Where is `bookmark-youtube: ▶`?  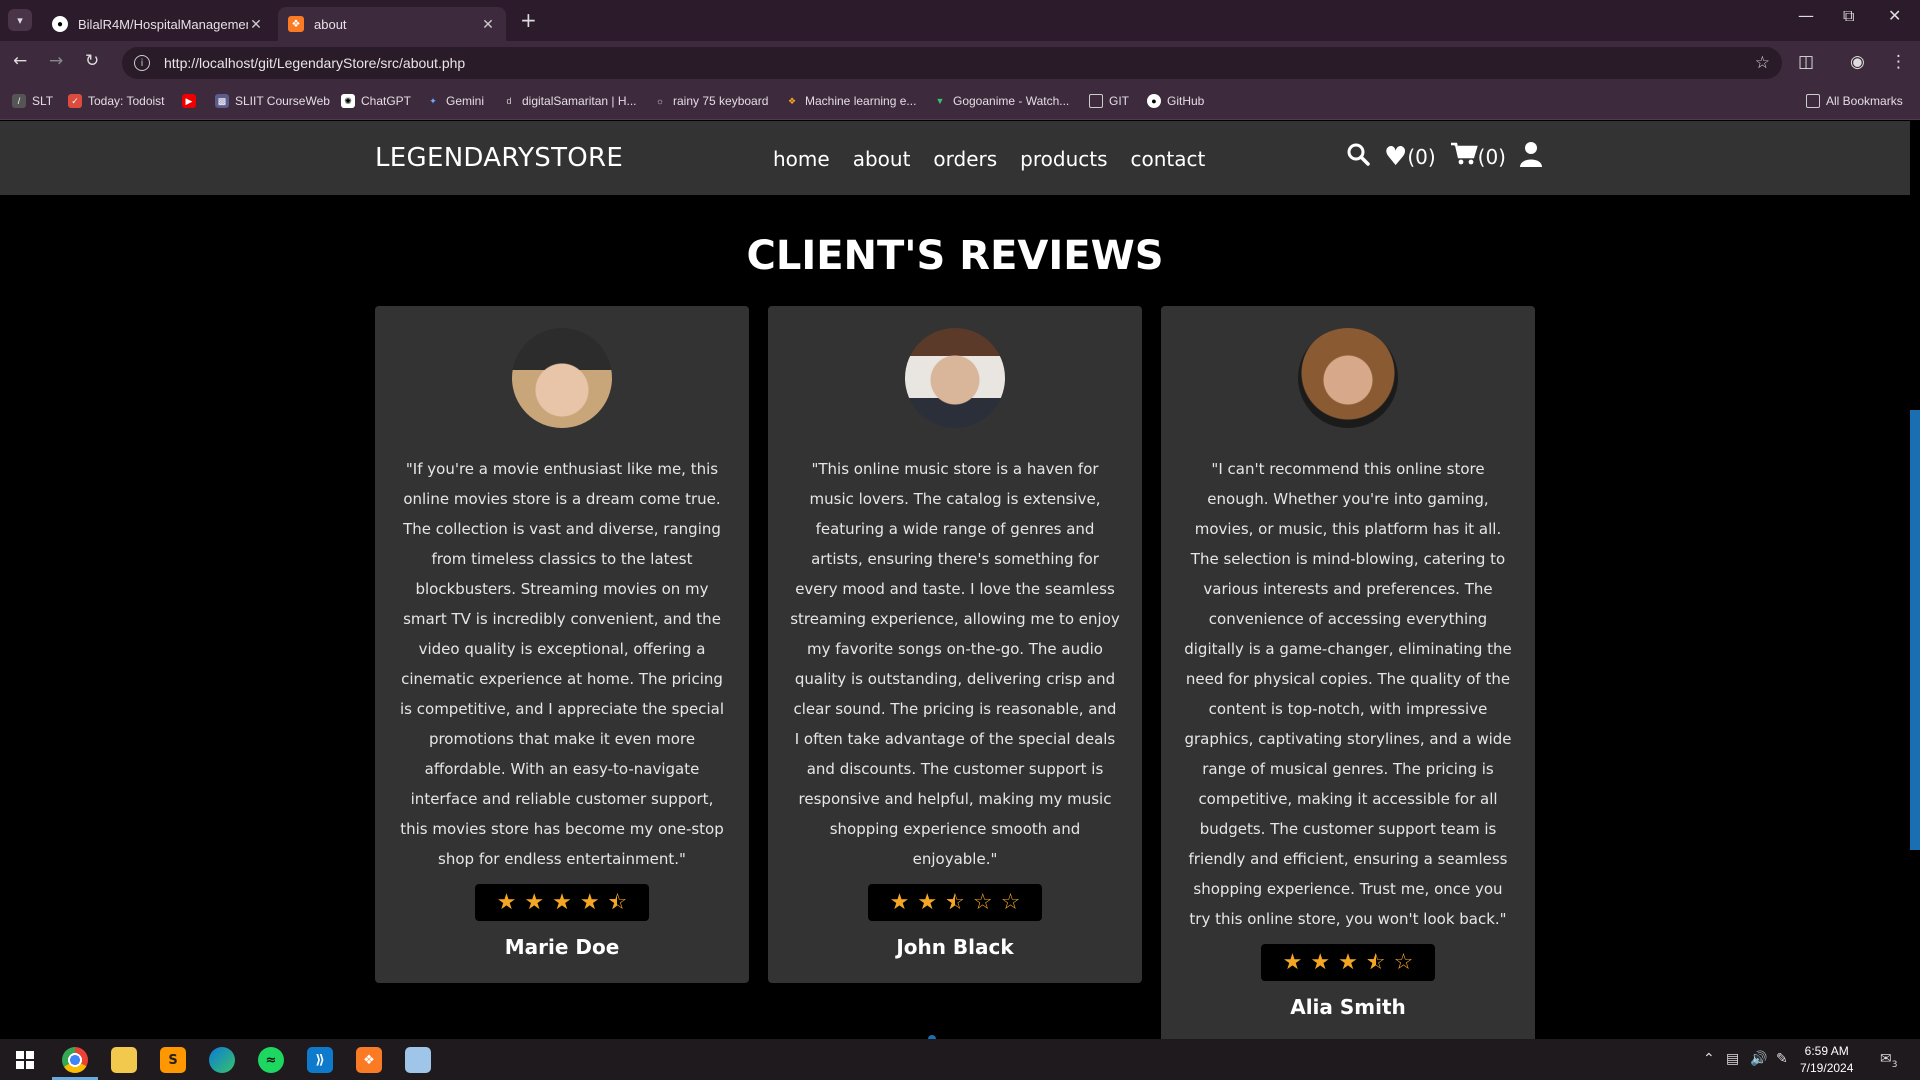 bookmark-youtube: ▶ is located at coordinates (192, 101).